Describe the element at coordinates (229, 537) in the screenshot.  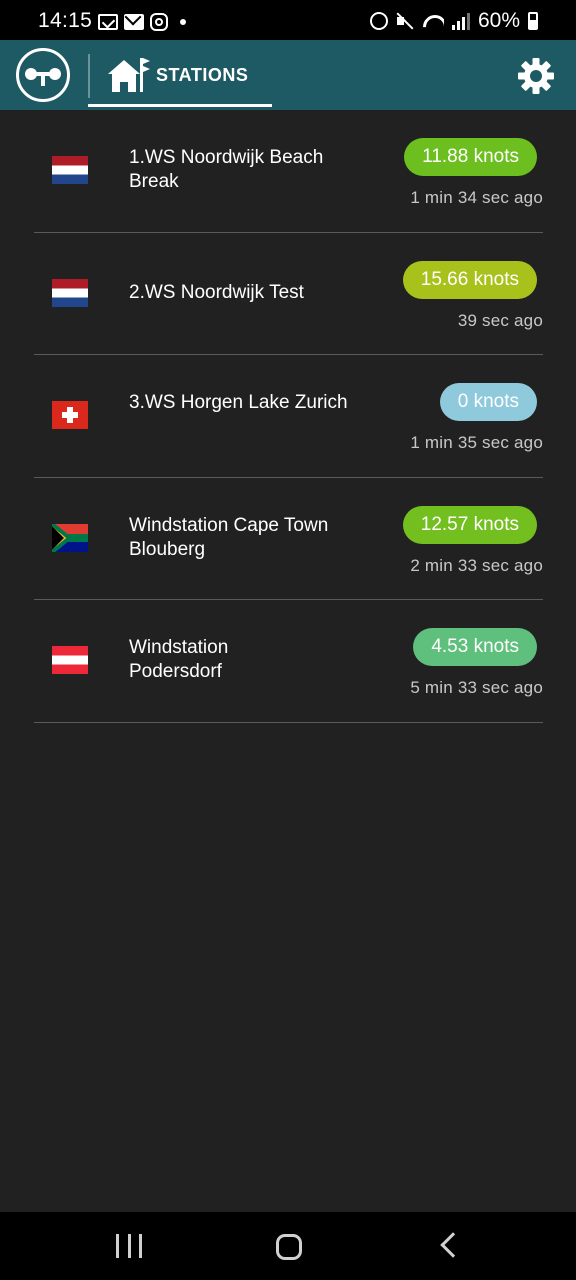
I see `station-name: Windstation Cape Town Blouberg` at that location.